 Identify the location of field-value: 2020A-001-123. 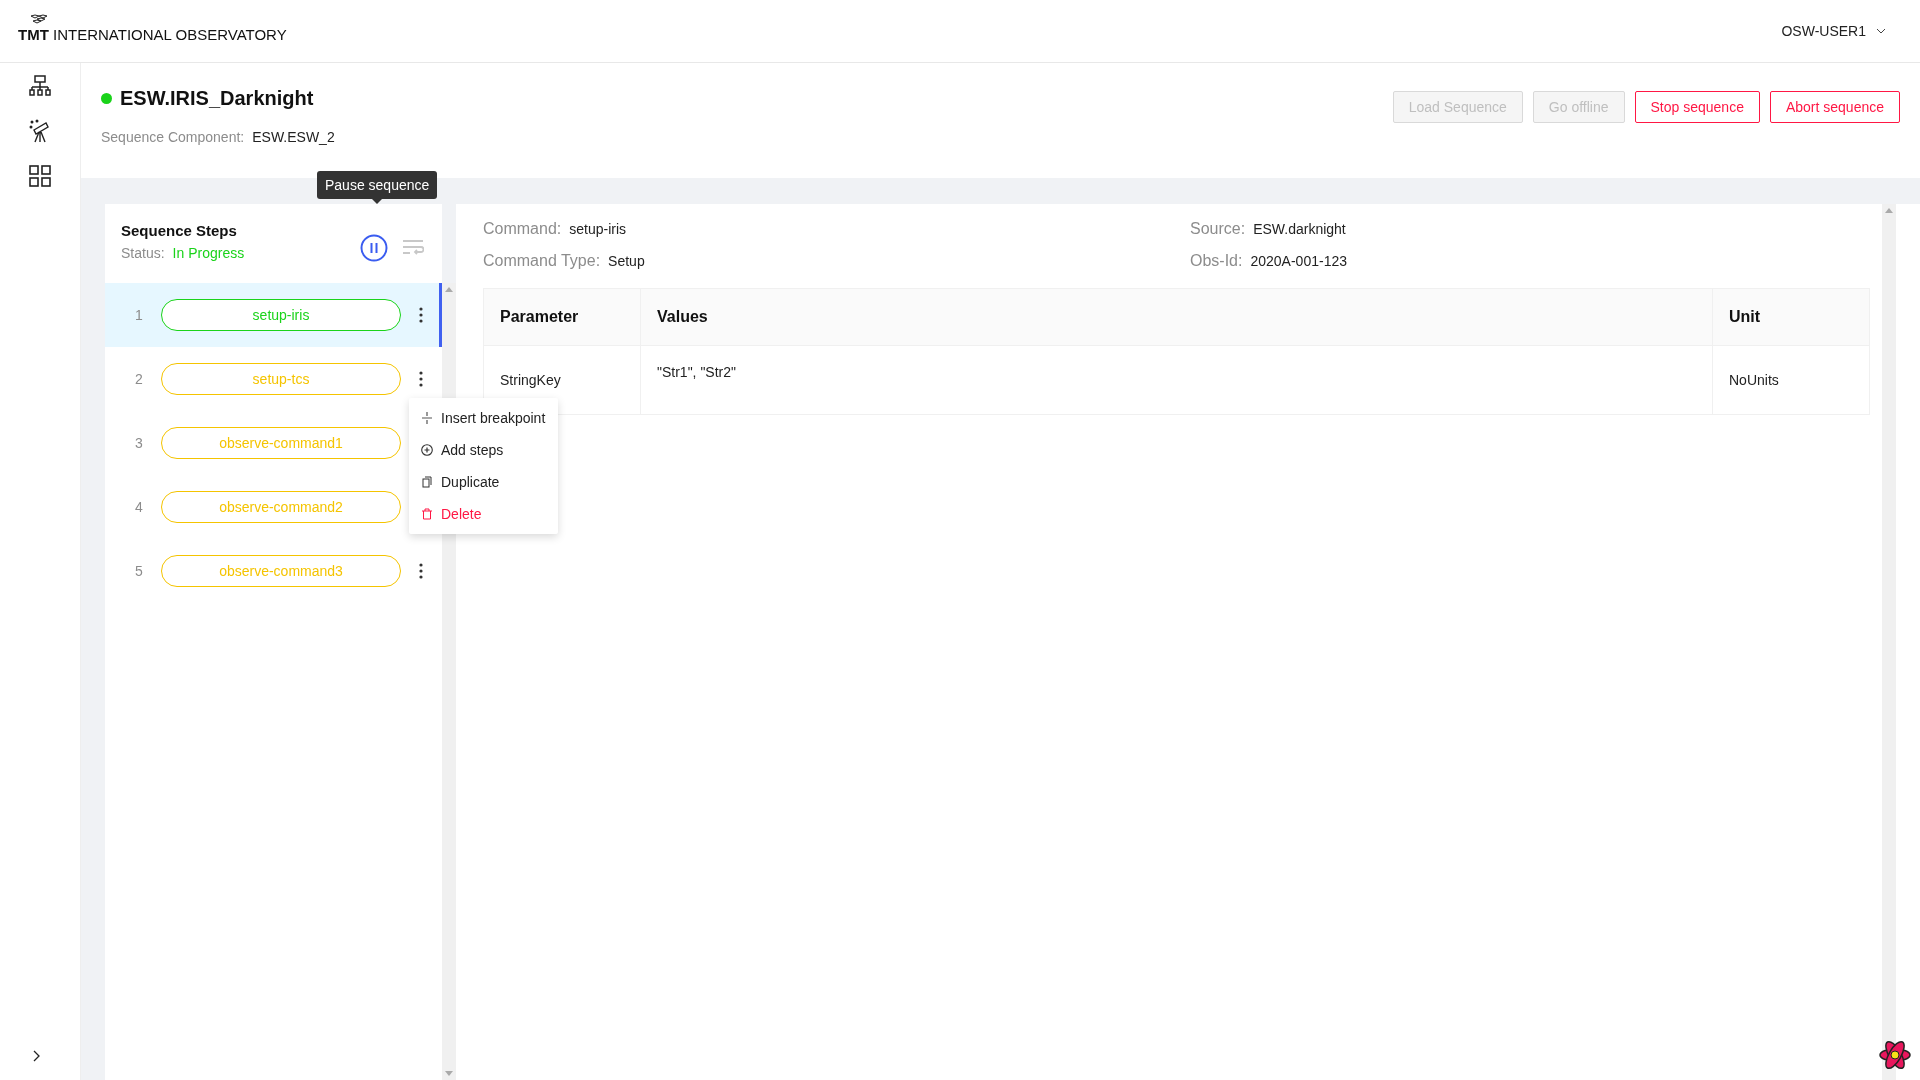
(1298, 261).